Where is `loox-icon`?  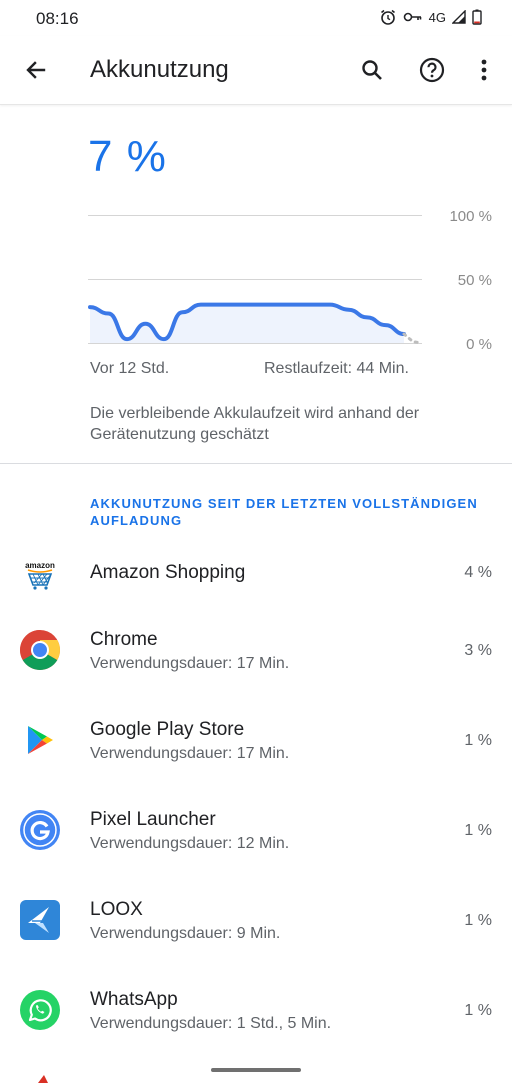
loox-icon is located at coordinates (40, 920).